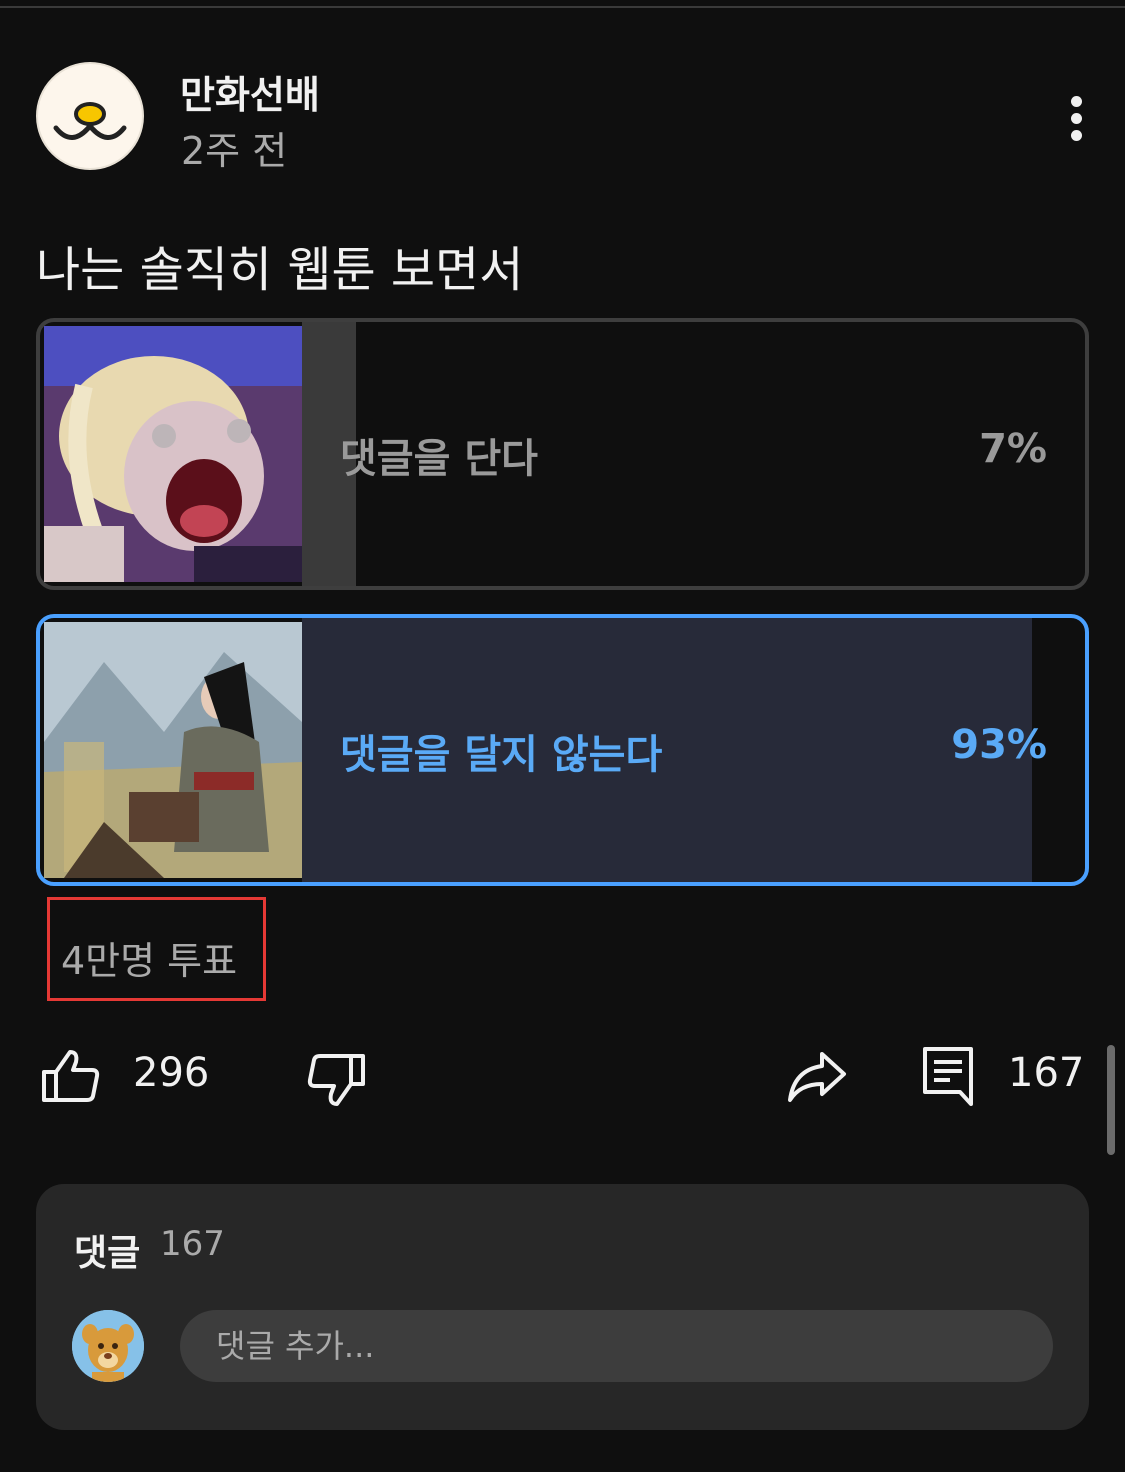 The height and width of the screenshot is (1472, 1125). What do you see at coordinates (171, 1073) in the screenshot?
I see `like-count: 296` at bounding box center [171, 1073].